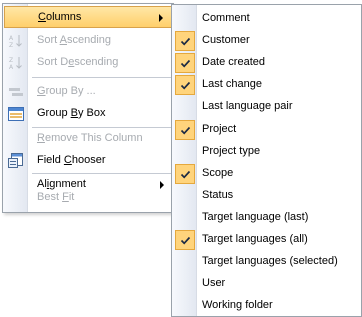 This screenshot has height=317, width=362. Describe the element at coordinates (267, 152) in the screenshot. I see `column-toggle-item: Project type` at that location.